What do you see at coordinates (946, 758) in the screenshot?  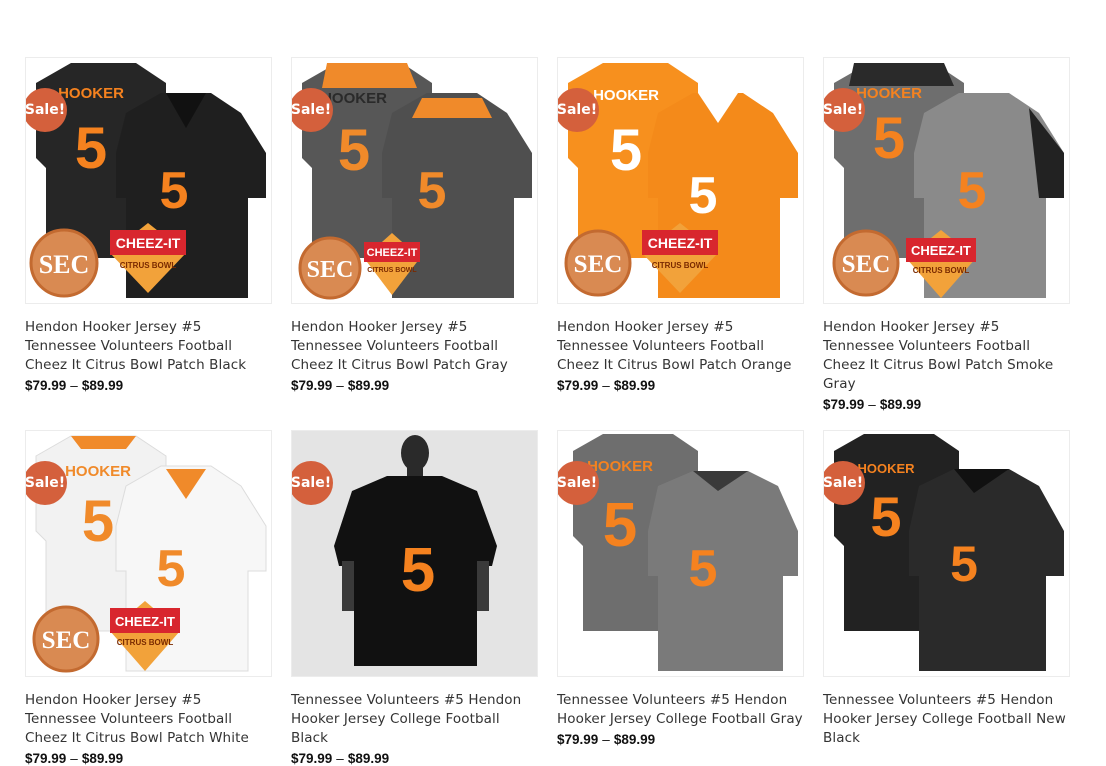 I see `product-price` at bounding box center [946, 758].